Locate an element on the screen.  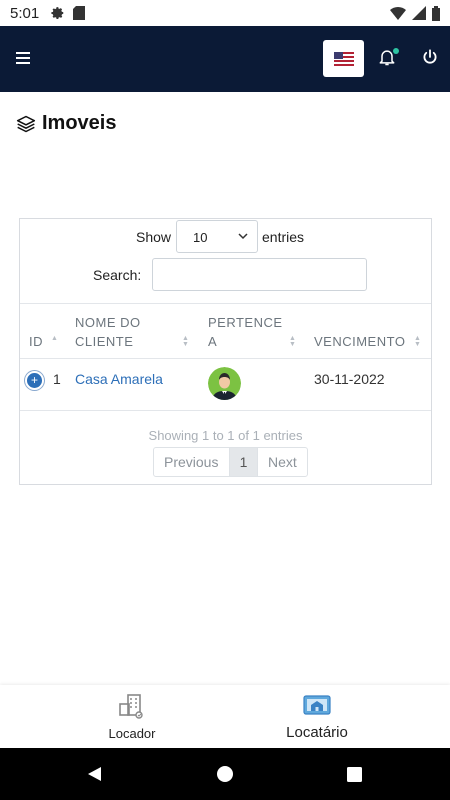
page-length-control: Show 10 entries is located at coordinates (225, 237).